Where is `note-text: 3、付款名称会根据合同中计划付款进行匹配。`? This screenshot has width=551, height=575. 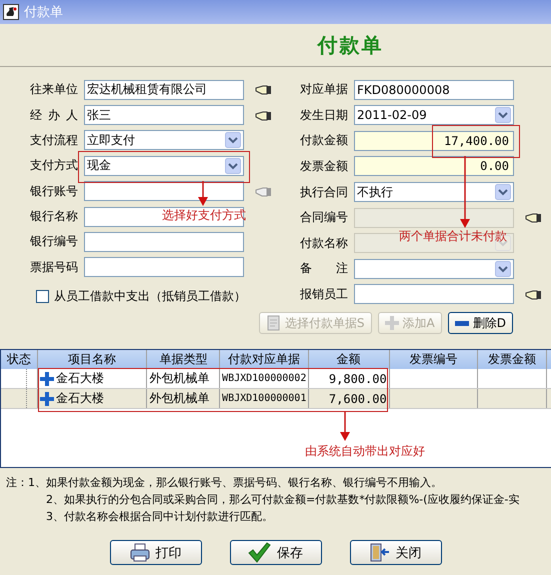
note-text: 3、付款名称会根据合同中计划付款进行匹配。 is located at coordinates (160, 516).